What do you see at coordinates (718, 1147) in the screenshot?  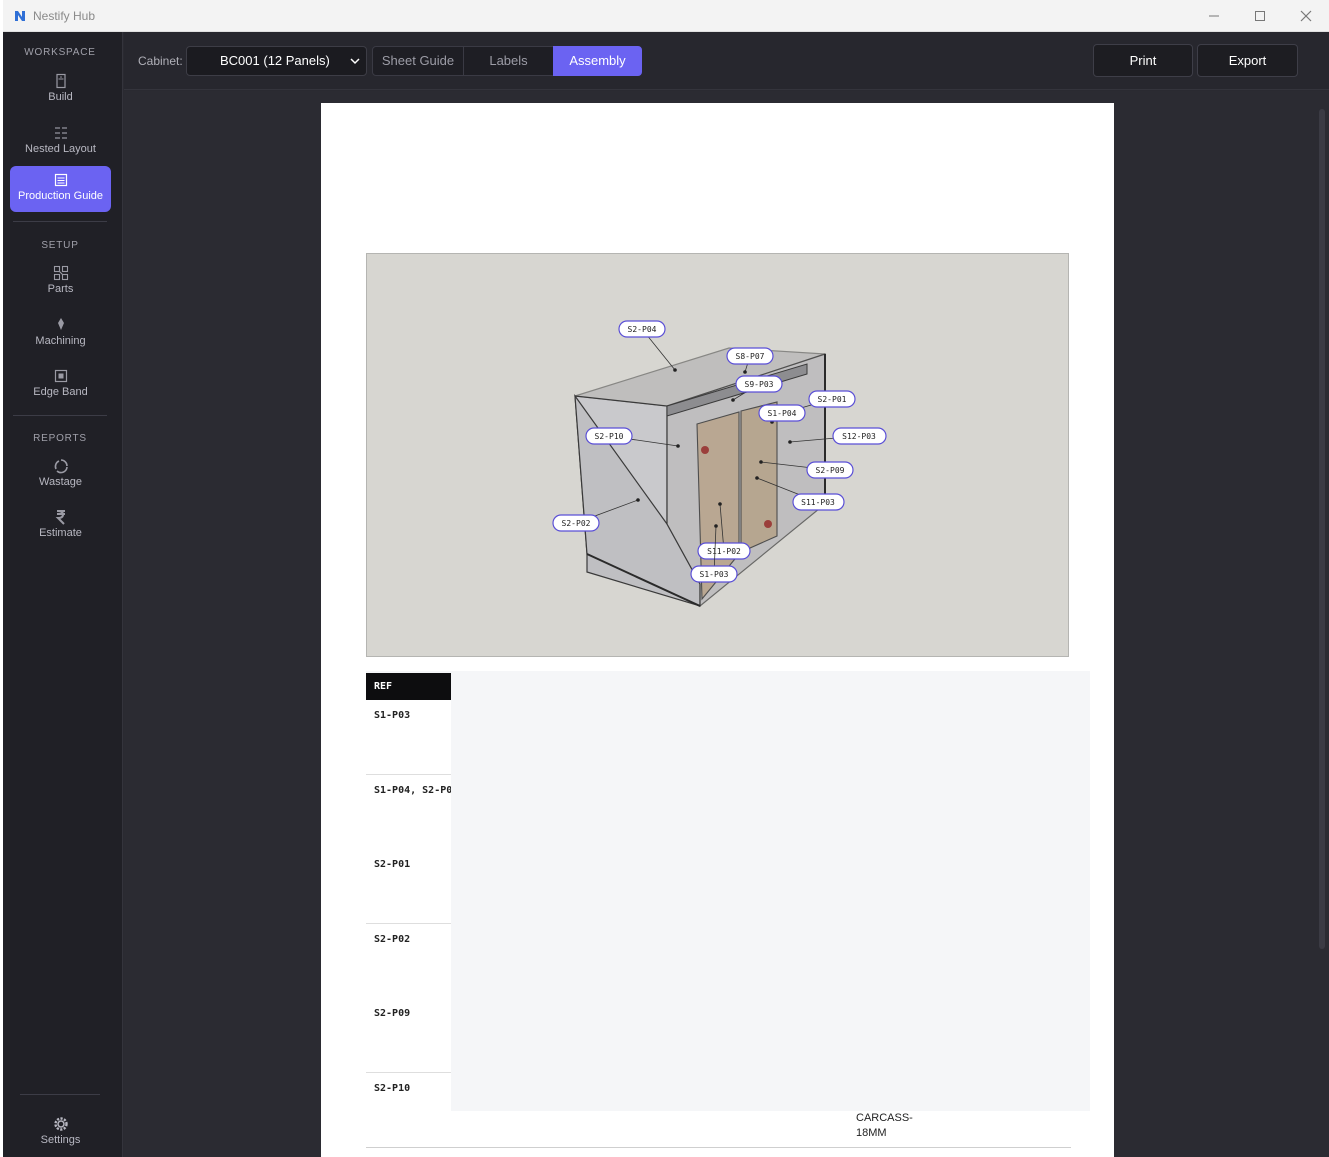 I see `table-divider` at bounding box center [718, 1147].